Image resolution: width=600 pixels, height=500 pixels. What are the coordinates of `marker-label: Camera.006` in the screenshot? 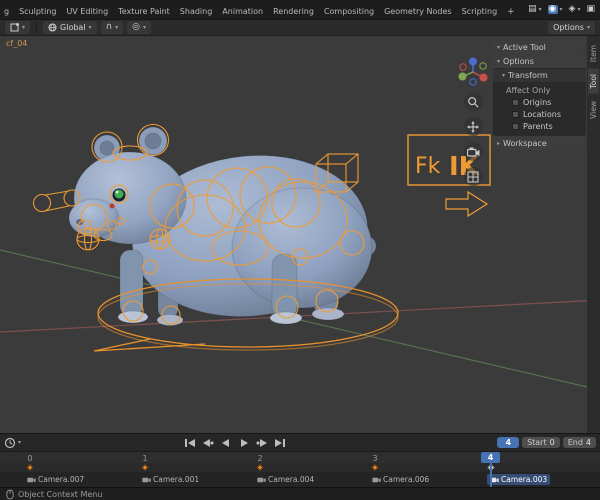 It's located at (406, 479).